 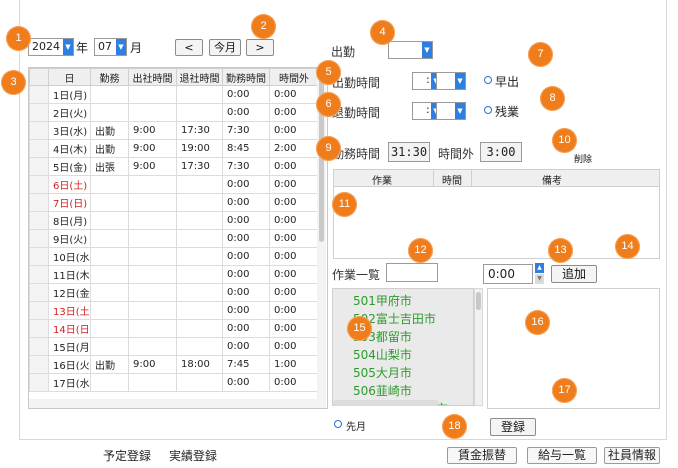 I want to click on table-row: 17日(水) 0:00 0:00, so click(x=174, y=382).